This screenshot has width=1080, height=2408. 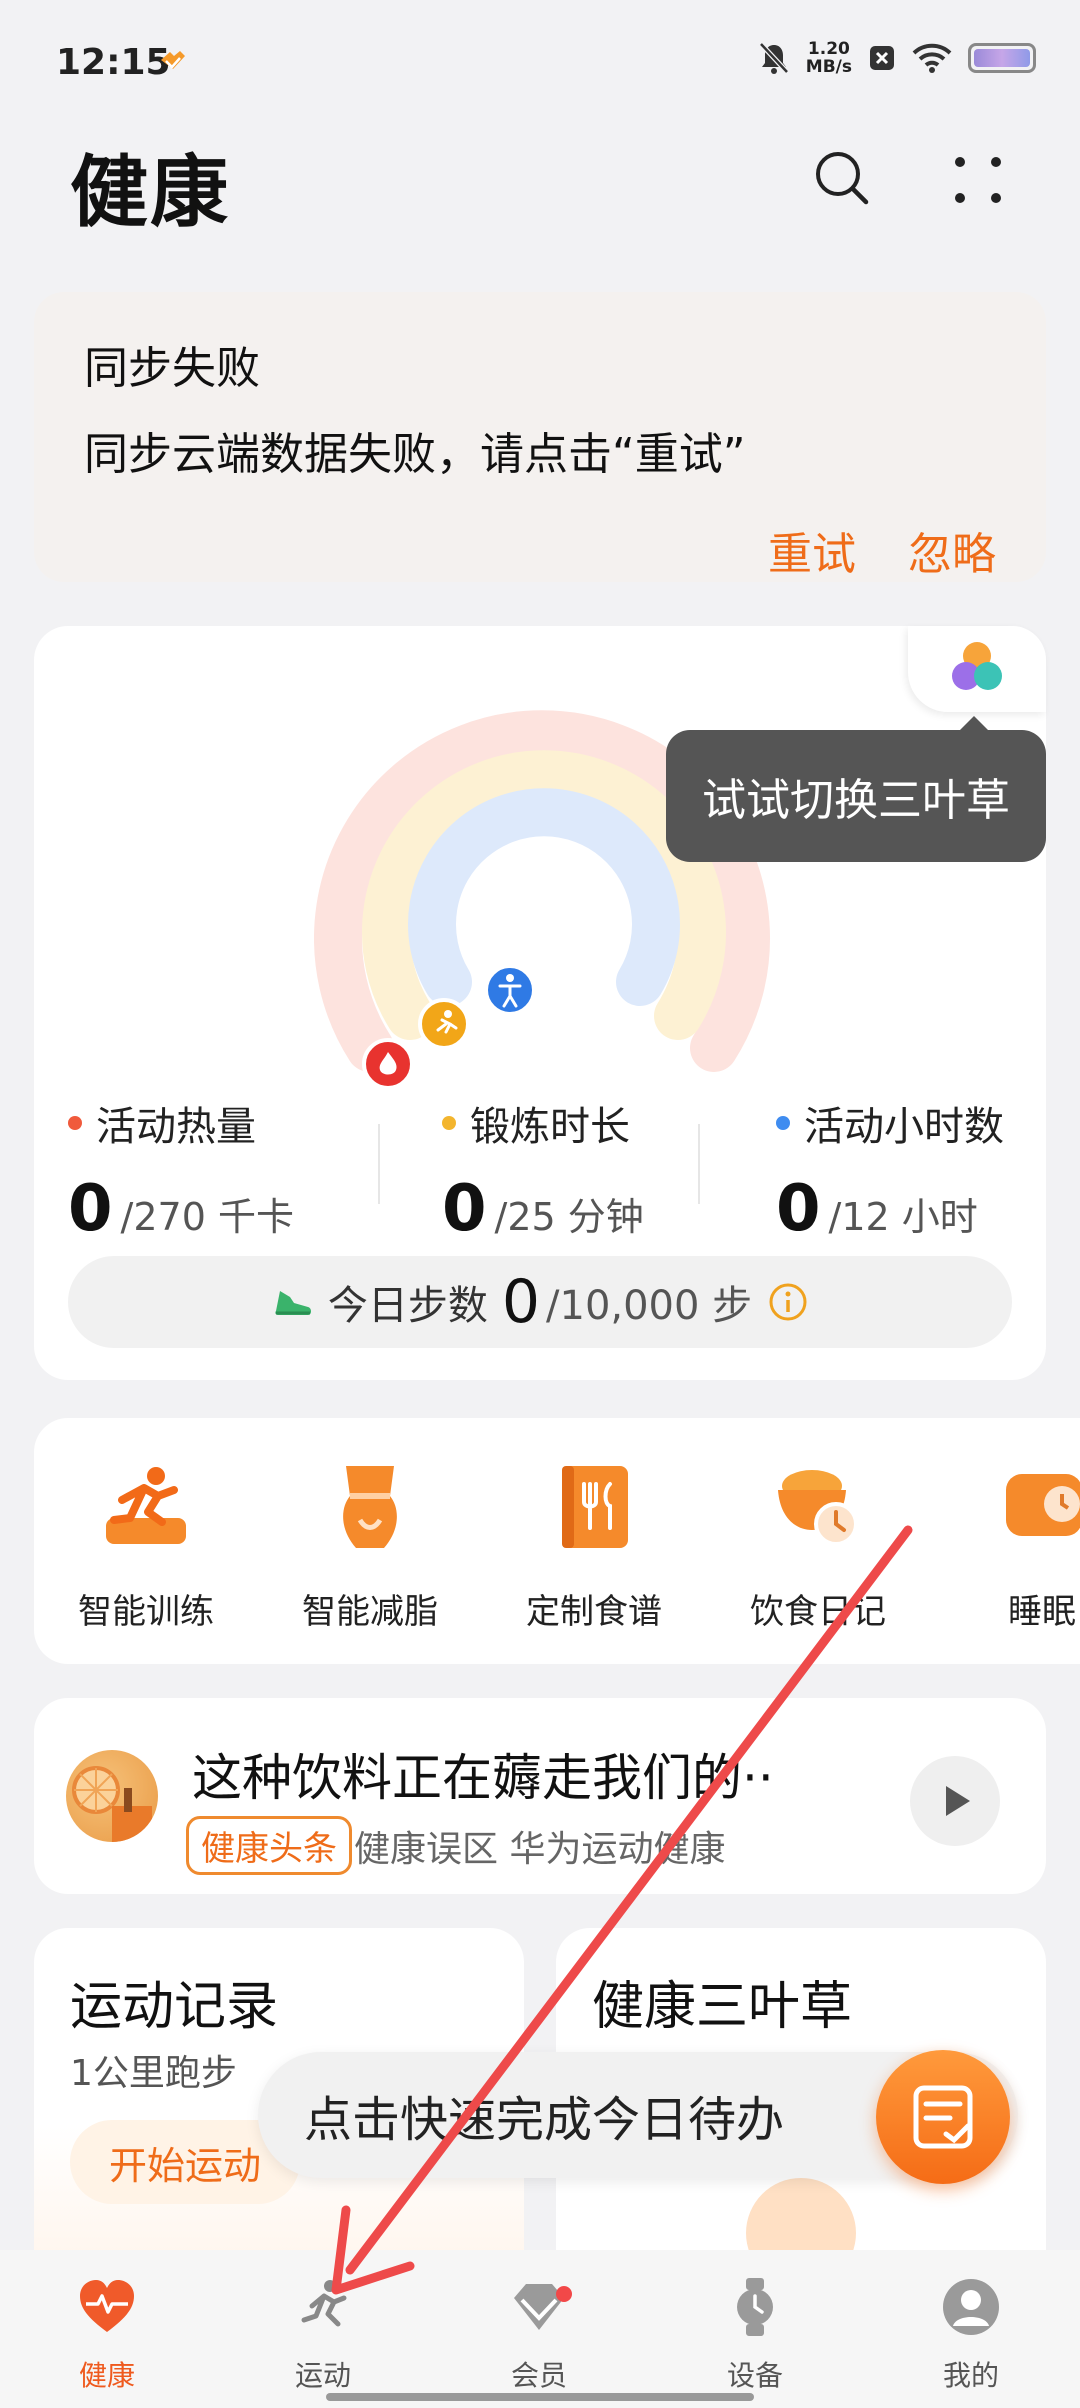 I want to click on status-indicators: 1.20 MB/s, so click(x=897, y=58).